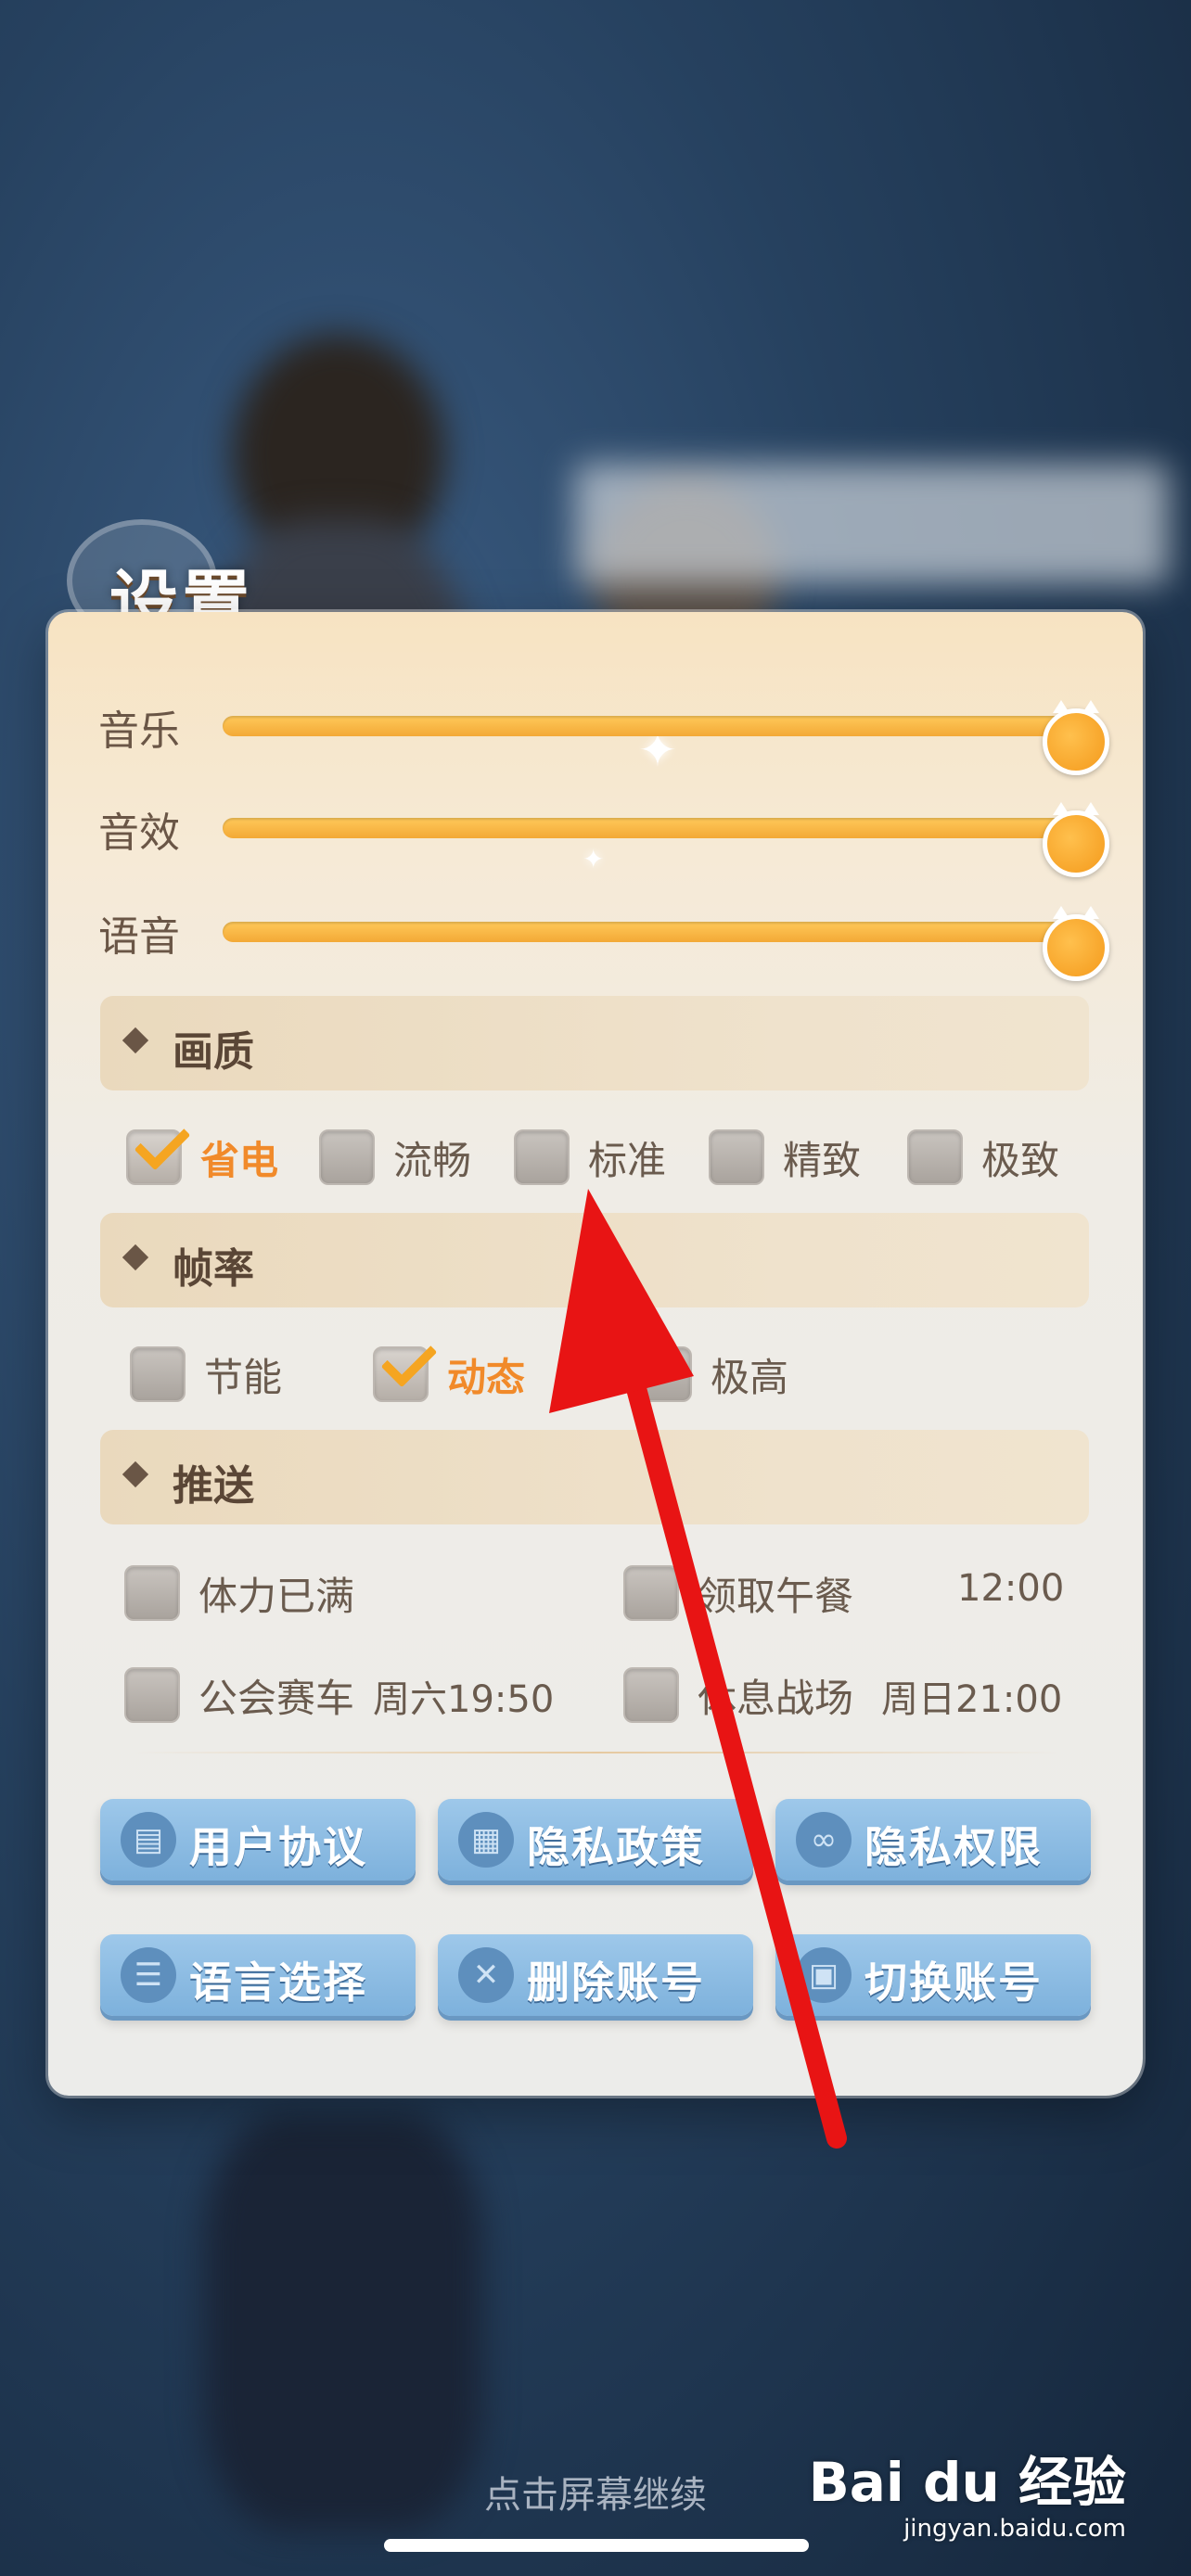 This screenshot has width=1191, height=2576. I want to click on baidu-jingyan-logo: Bai du 经验, so click(967, 2482).